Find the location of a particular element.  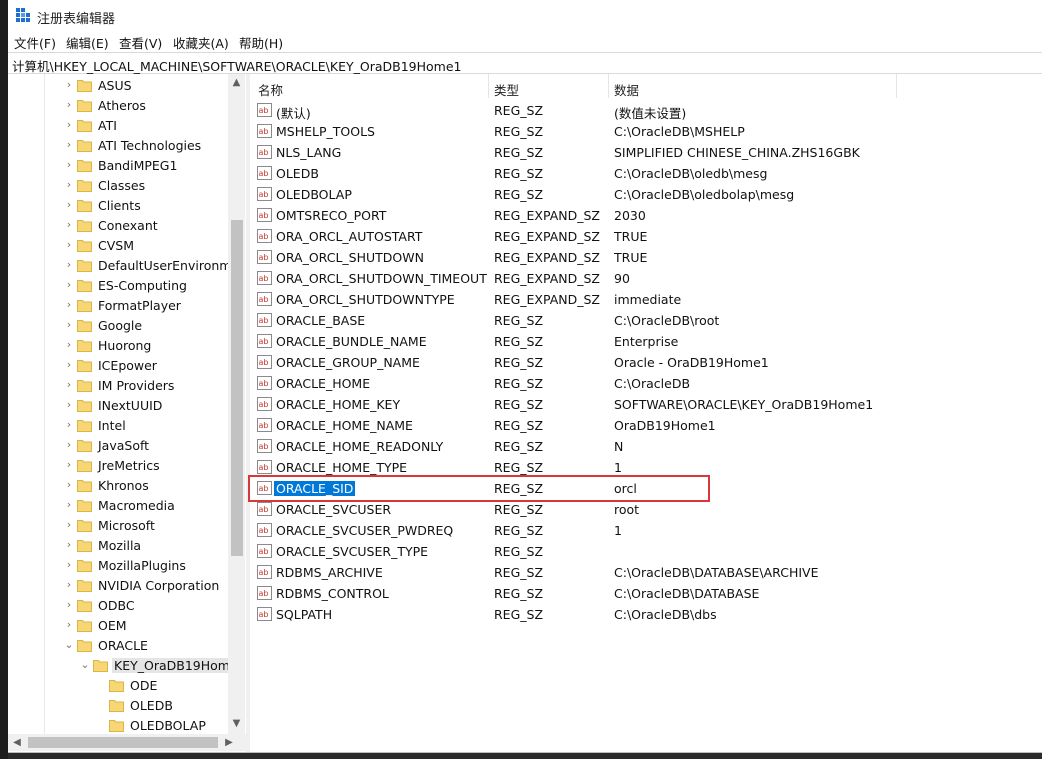

tree-item: OLEDB is located at coordinates (119, 706).